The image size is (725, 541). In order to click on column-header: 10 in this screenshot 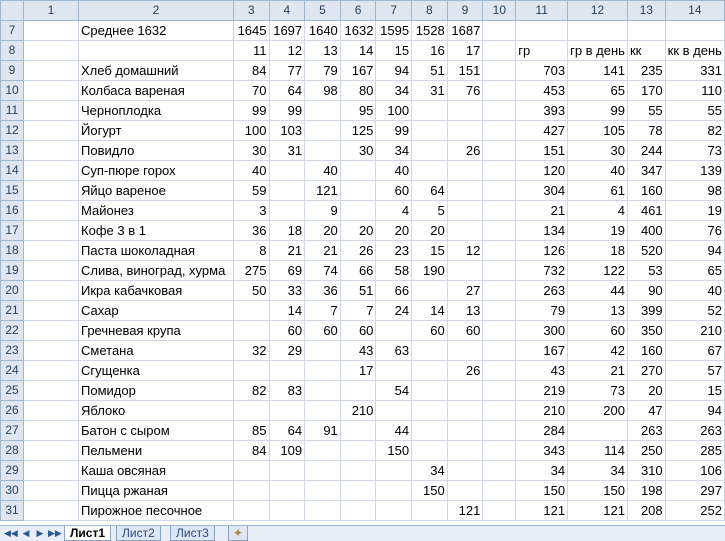, I will do `click(499, 10)`.